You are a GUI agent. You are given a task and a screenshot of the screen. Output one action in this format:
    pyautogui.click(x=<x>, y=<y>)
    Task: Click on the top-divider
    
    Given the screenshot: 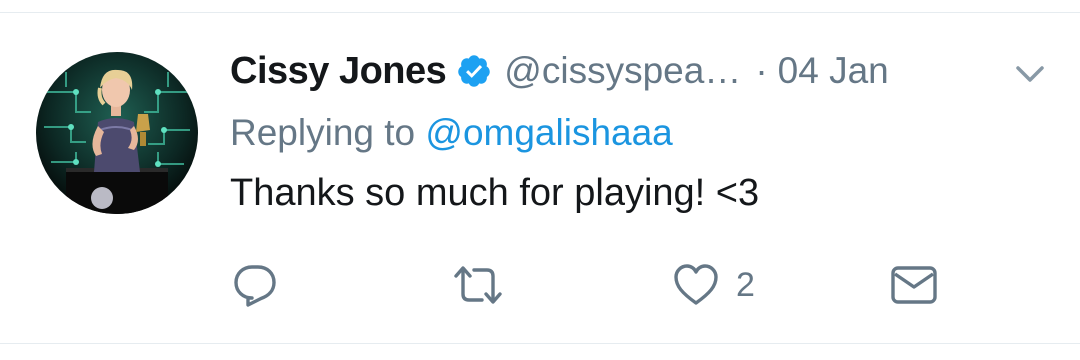 What is the action you would take?
    pyautogui.click(x=540, y=12)
    